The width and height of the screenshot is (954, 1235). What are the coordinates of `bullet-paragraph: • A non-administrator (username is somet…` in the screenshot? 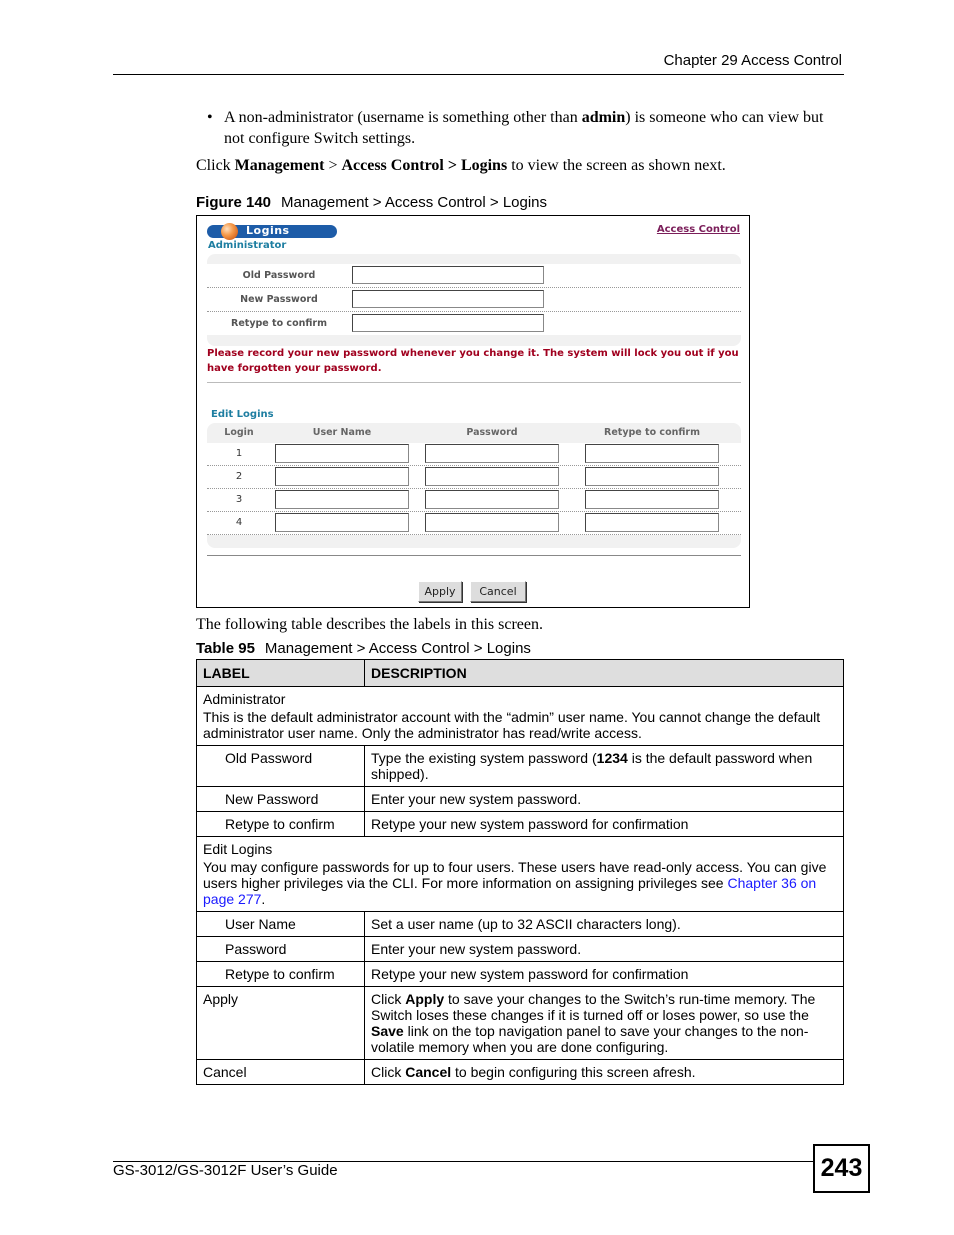 It's located at (515, 128).